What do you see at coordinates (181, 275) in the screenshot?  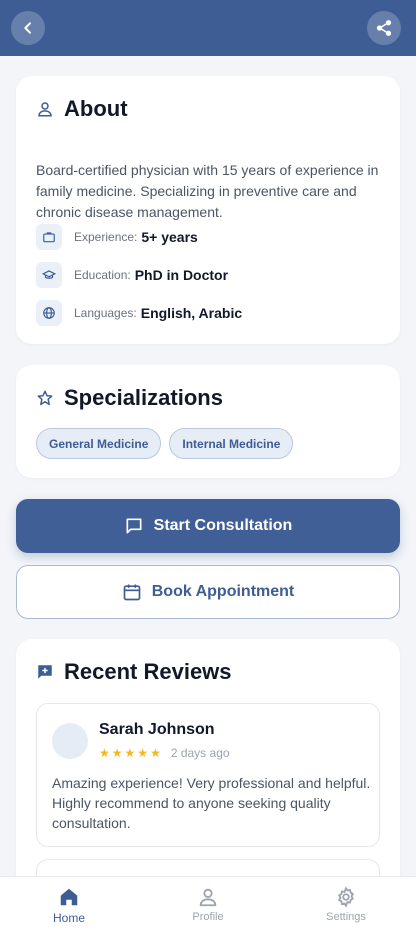 I see `info-value: PhD in Doctor` at bounding box center [181, 275].